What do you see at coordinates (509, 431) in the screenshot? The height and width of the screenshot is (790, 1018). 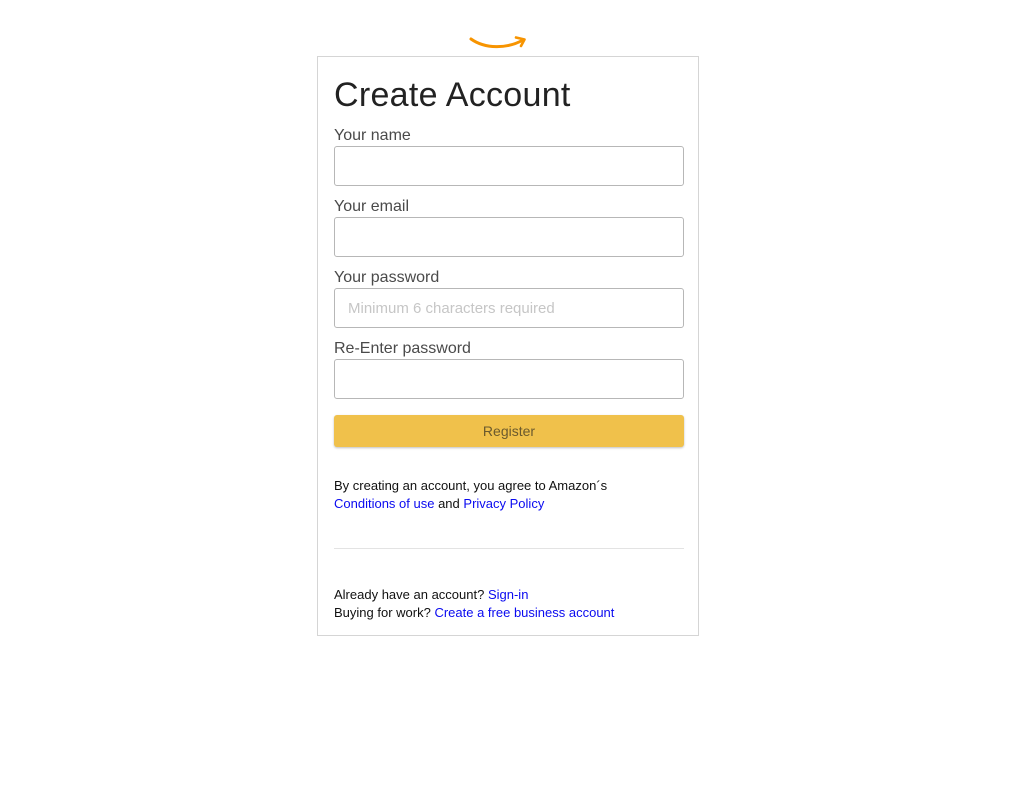 I see `register-button: Register` at bounding box center [509, 431].